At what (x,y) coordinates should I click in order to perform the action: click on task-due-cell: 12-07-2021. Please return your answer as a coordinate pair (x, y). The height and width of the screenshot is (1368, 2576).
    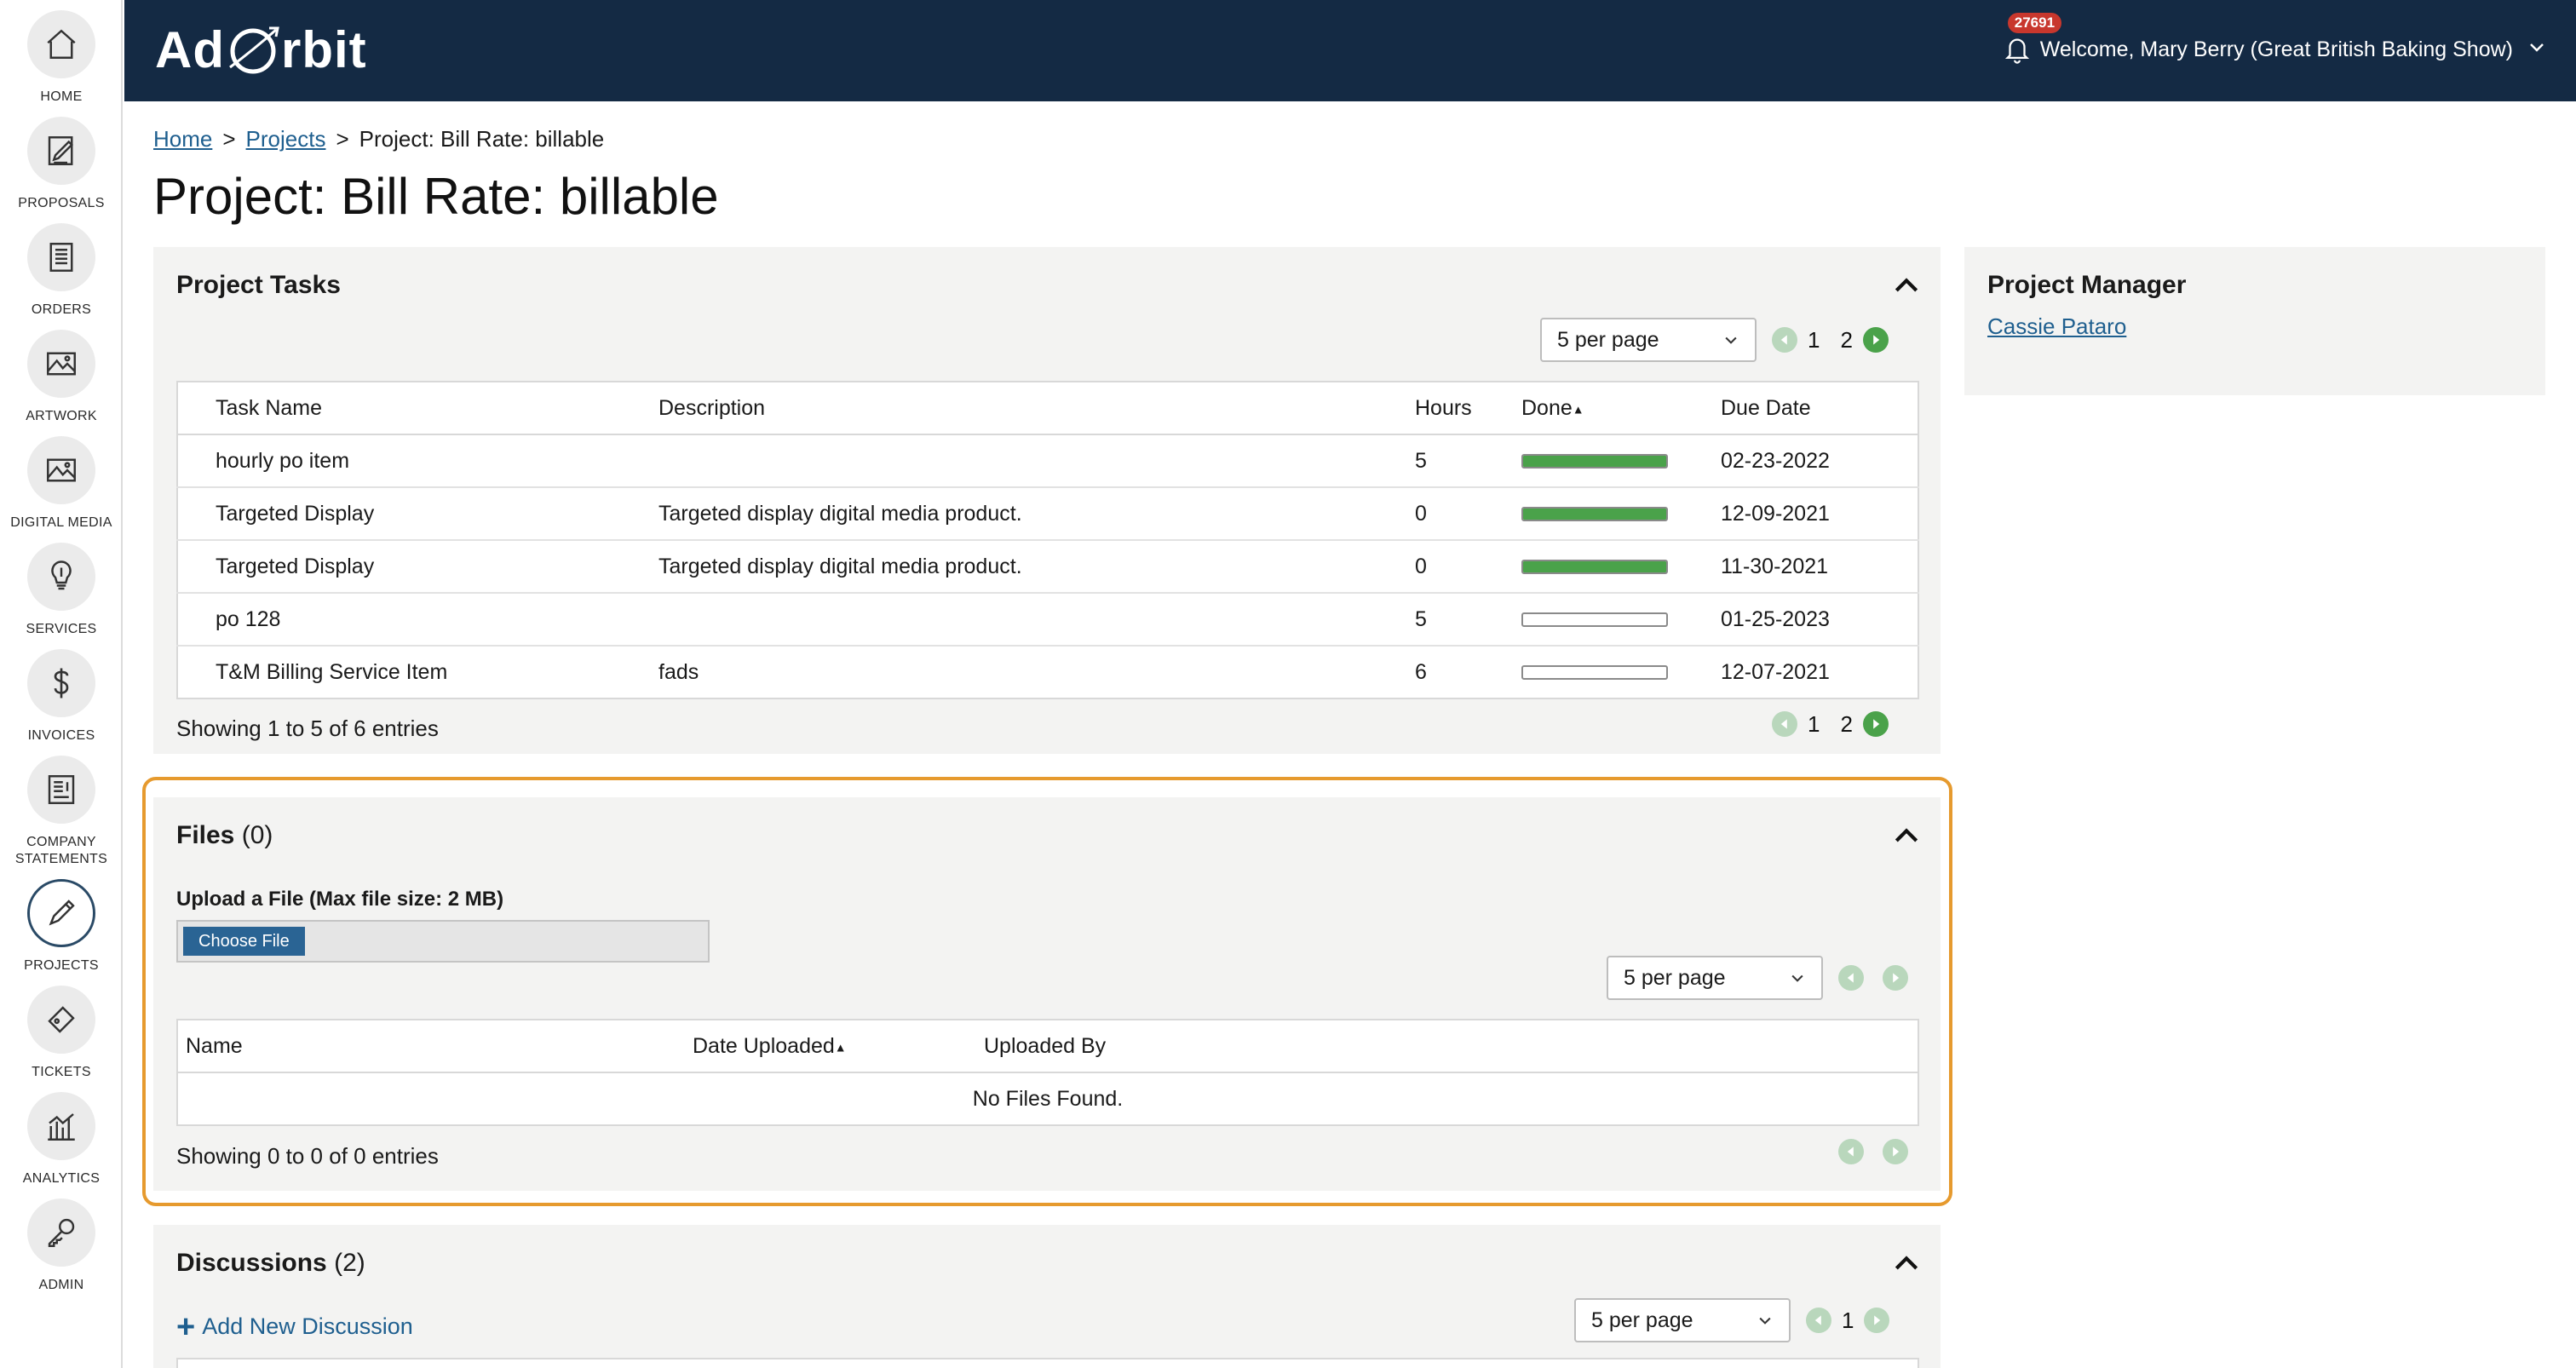
    Looking at the image, I should click on (1776, 671).